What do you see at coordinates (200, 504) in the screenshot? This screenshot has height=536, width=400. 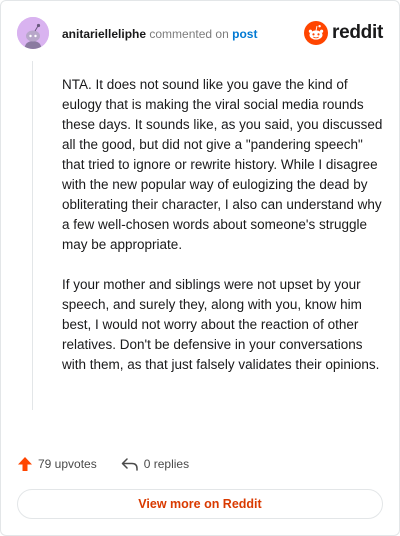 I see `view-more-button: View more on Reddit` at bounding box center [200, 504].